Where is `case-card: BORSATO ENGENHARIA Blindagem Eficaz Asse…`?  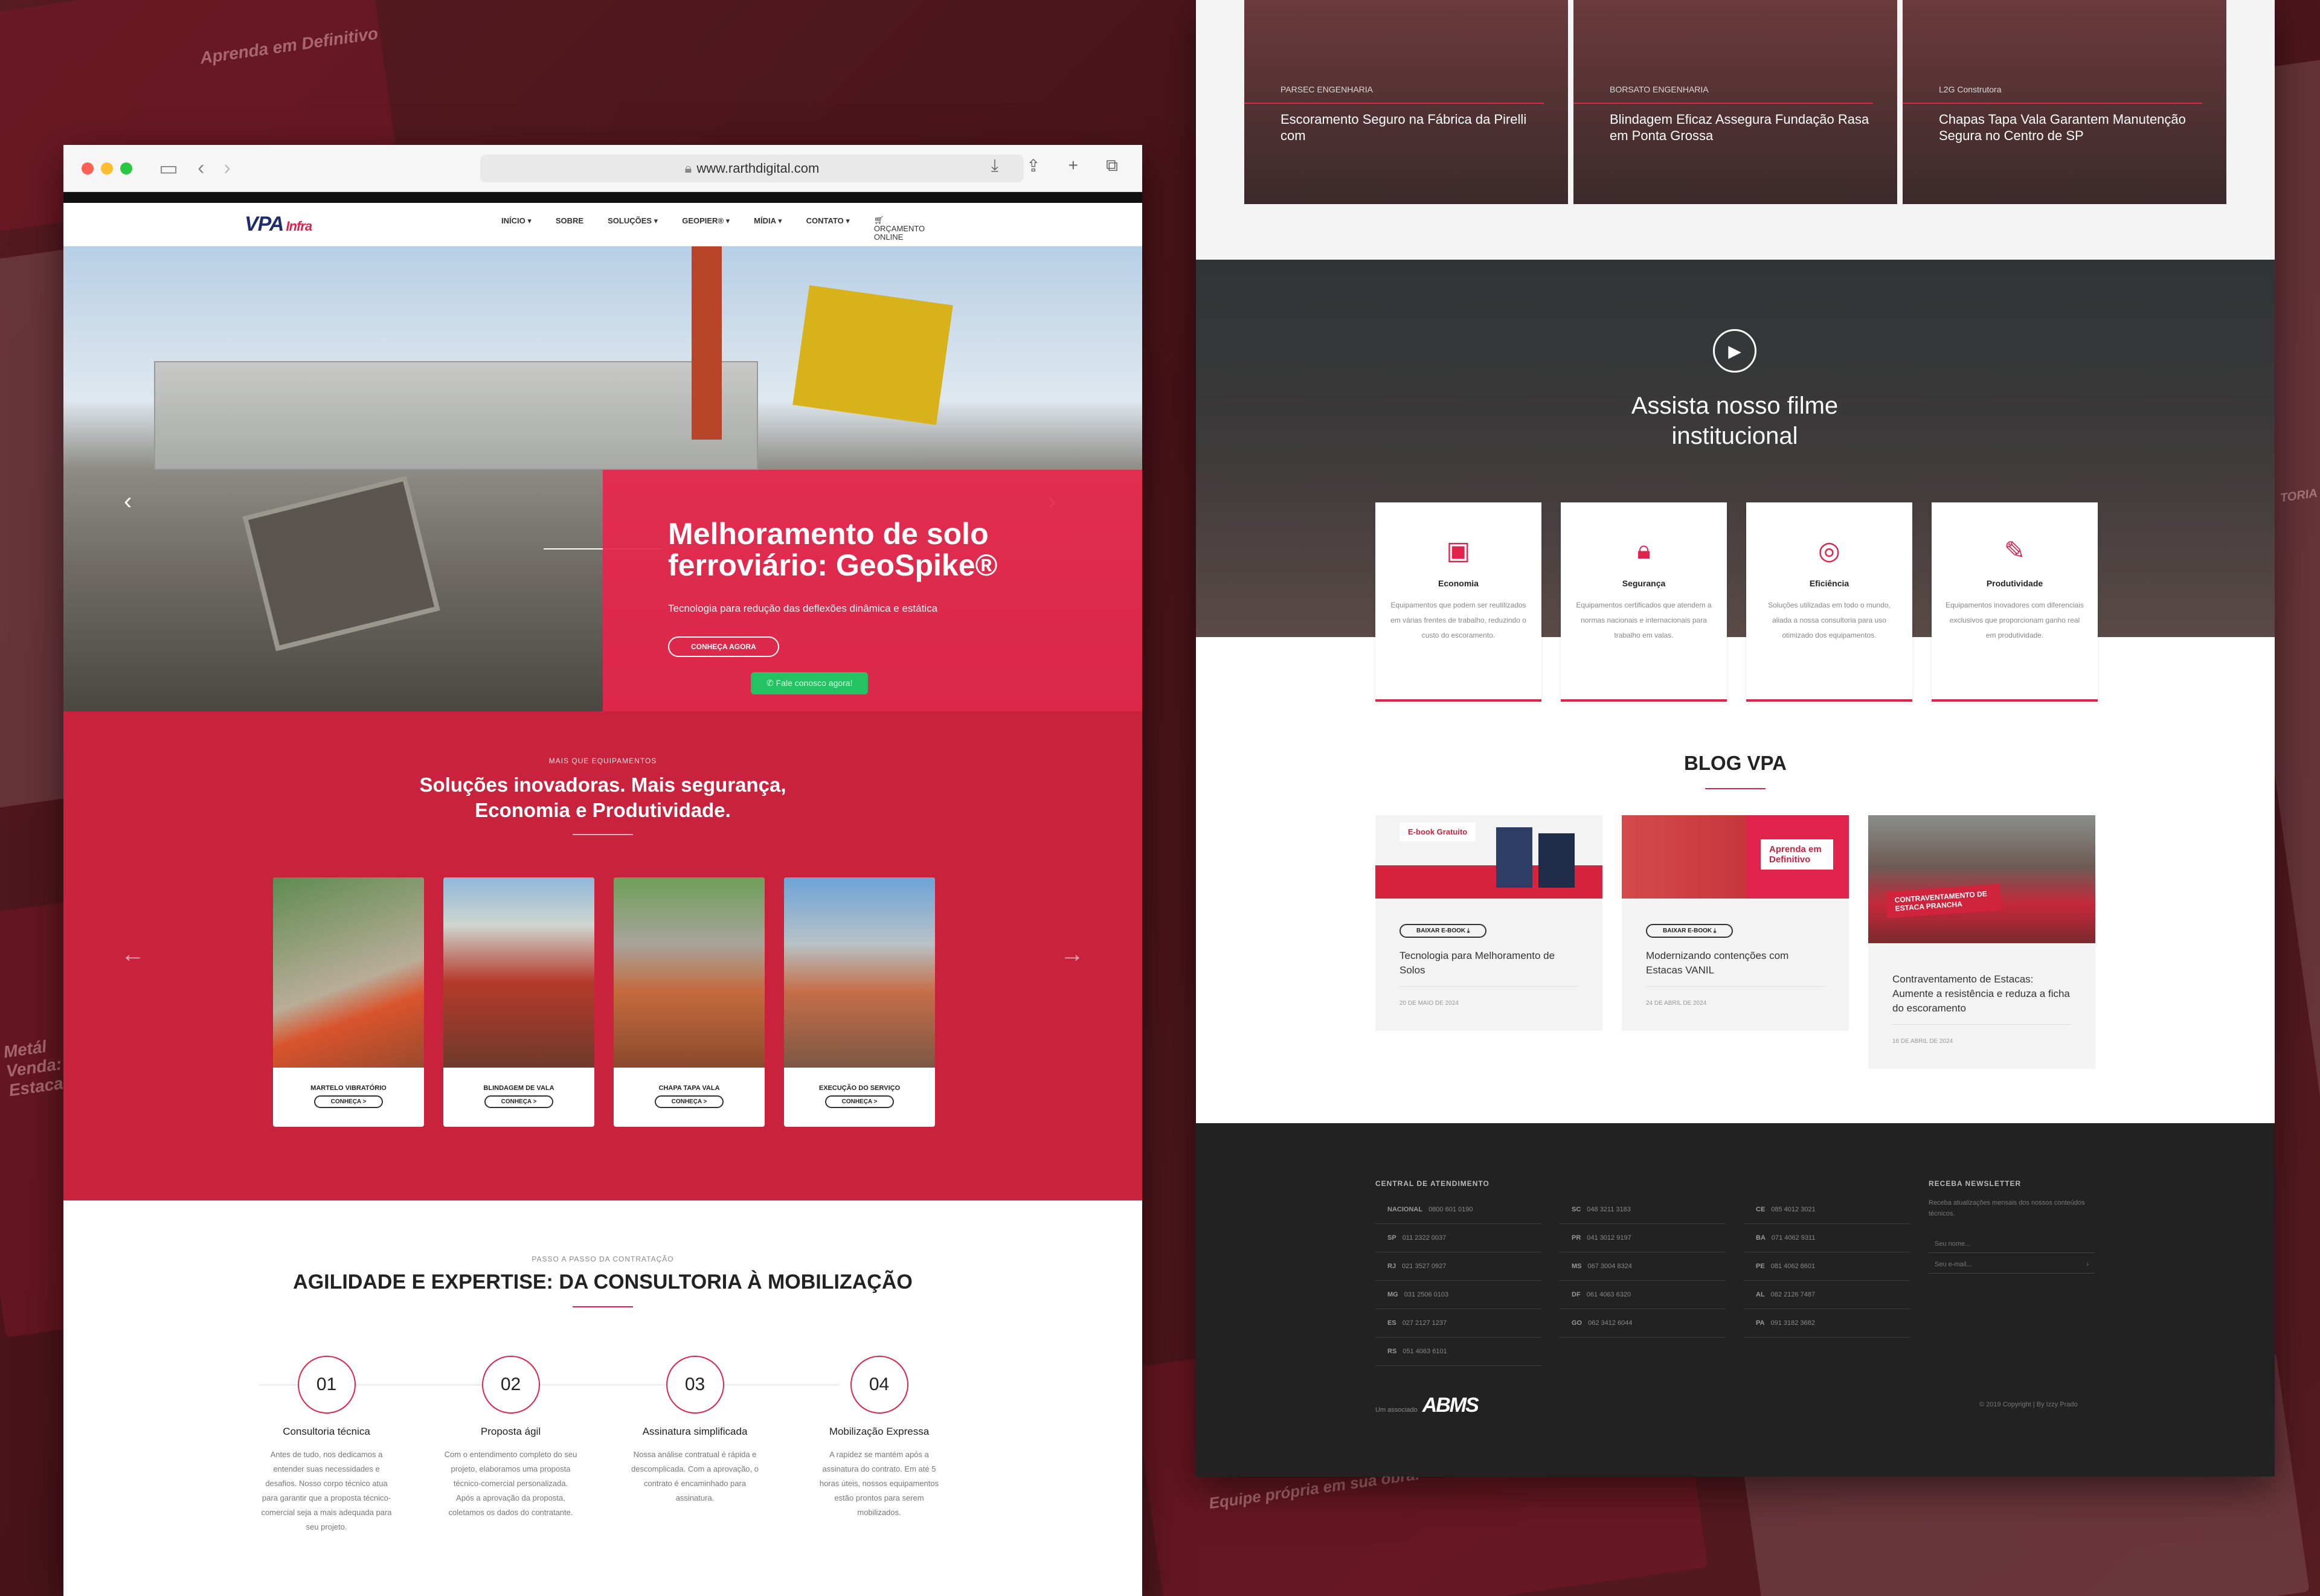
case-card: BORSATO ENGENHARIA Blindagem Eficaz Asse… is located at coordinates (1735, 102).